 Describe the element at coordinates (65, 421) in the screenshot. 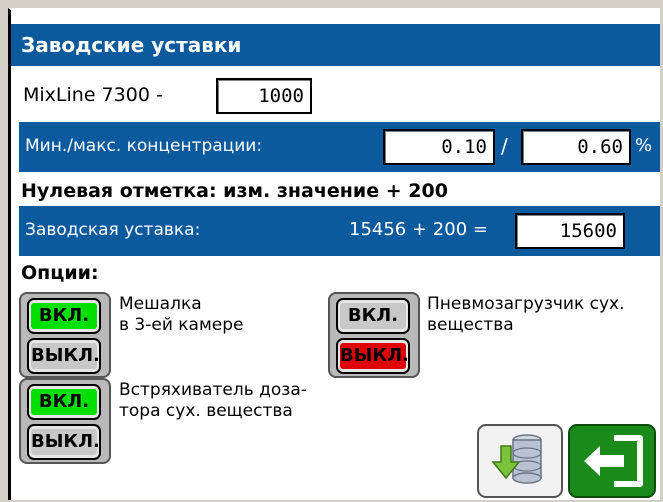

I see `shaker-toggle-group: ВКЛ. ВЫКЛ.` at that location.